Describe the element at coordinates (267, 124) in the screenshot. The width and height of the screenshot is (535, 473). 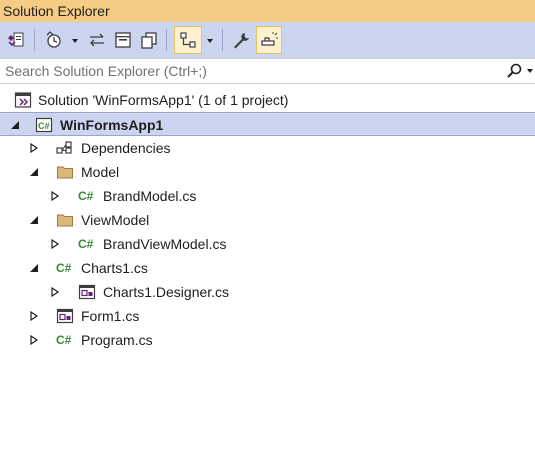
I see `tree-item-project: C# WinFormsApp1` at that location.